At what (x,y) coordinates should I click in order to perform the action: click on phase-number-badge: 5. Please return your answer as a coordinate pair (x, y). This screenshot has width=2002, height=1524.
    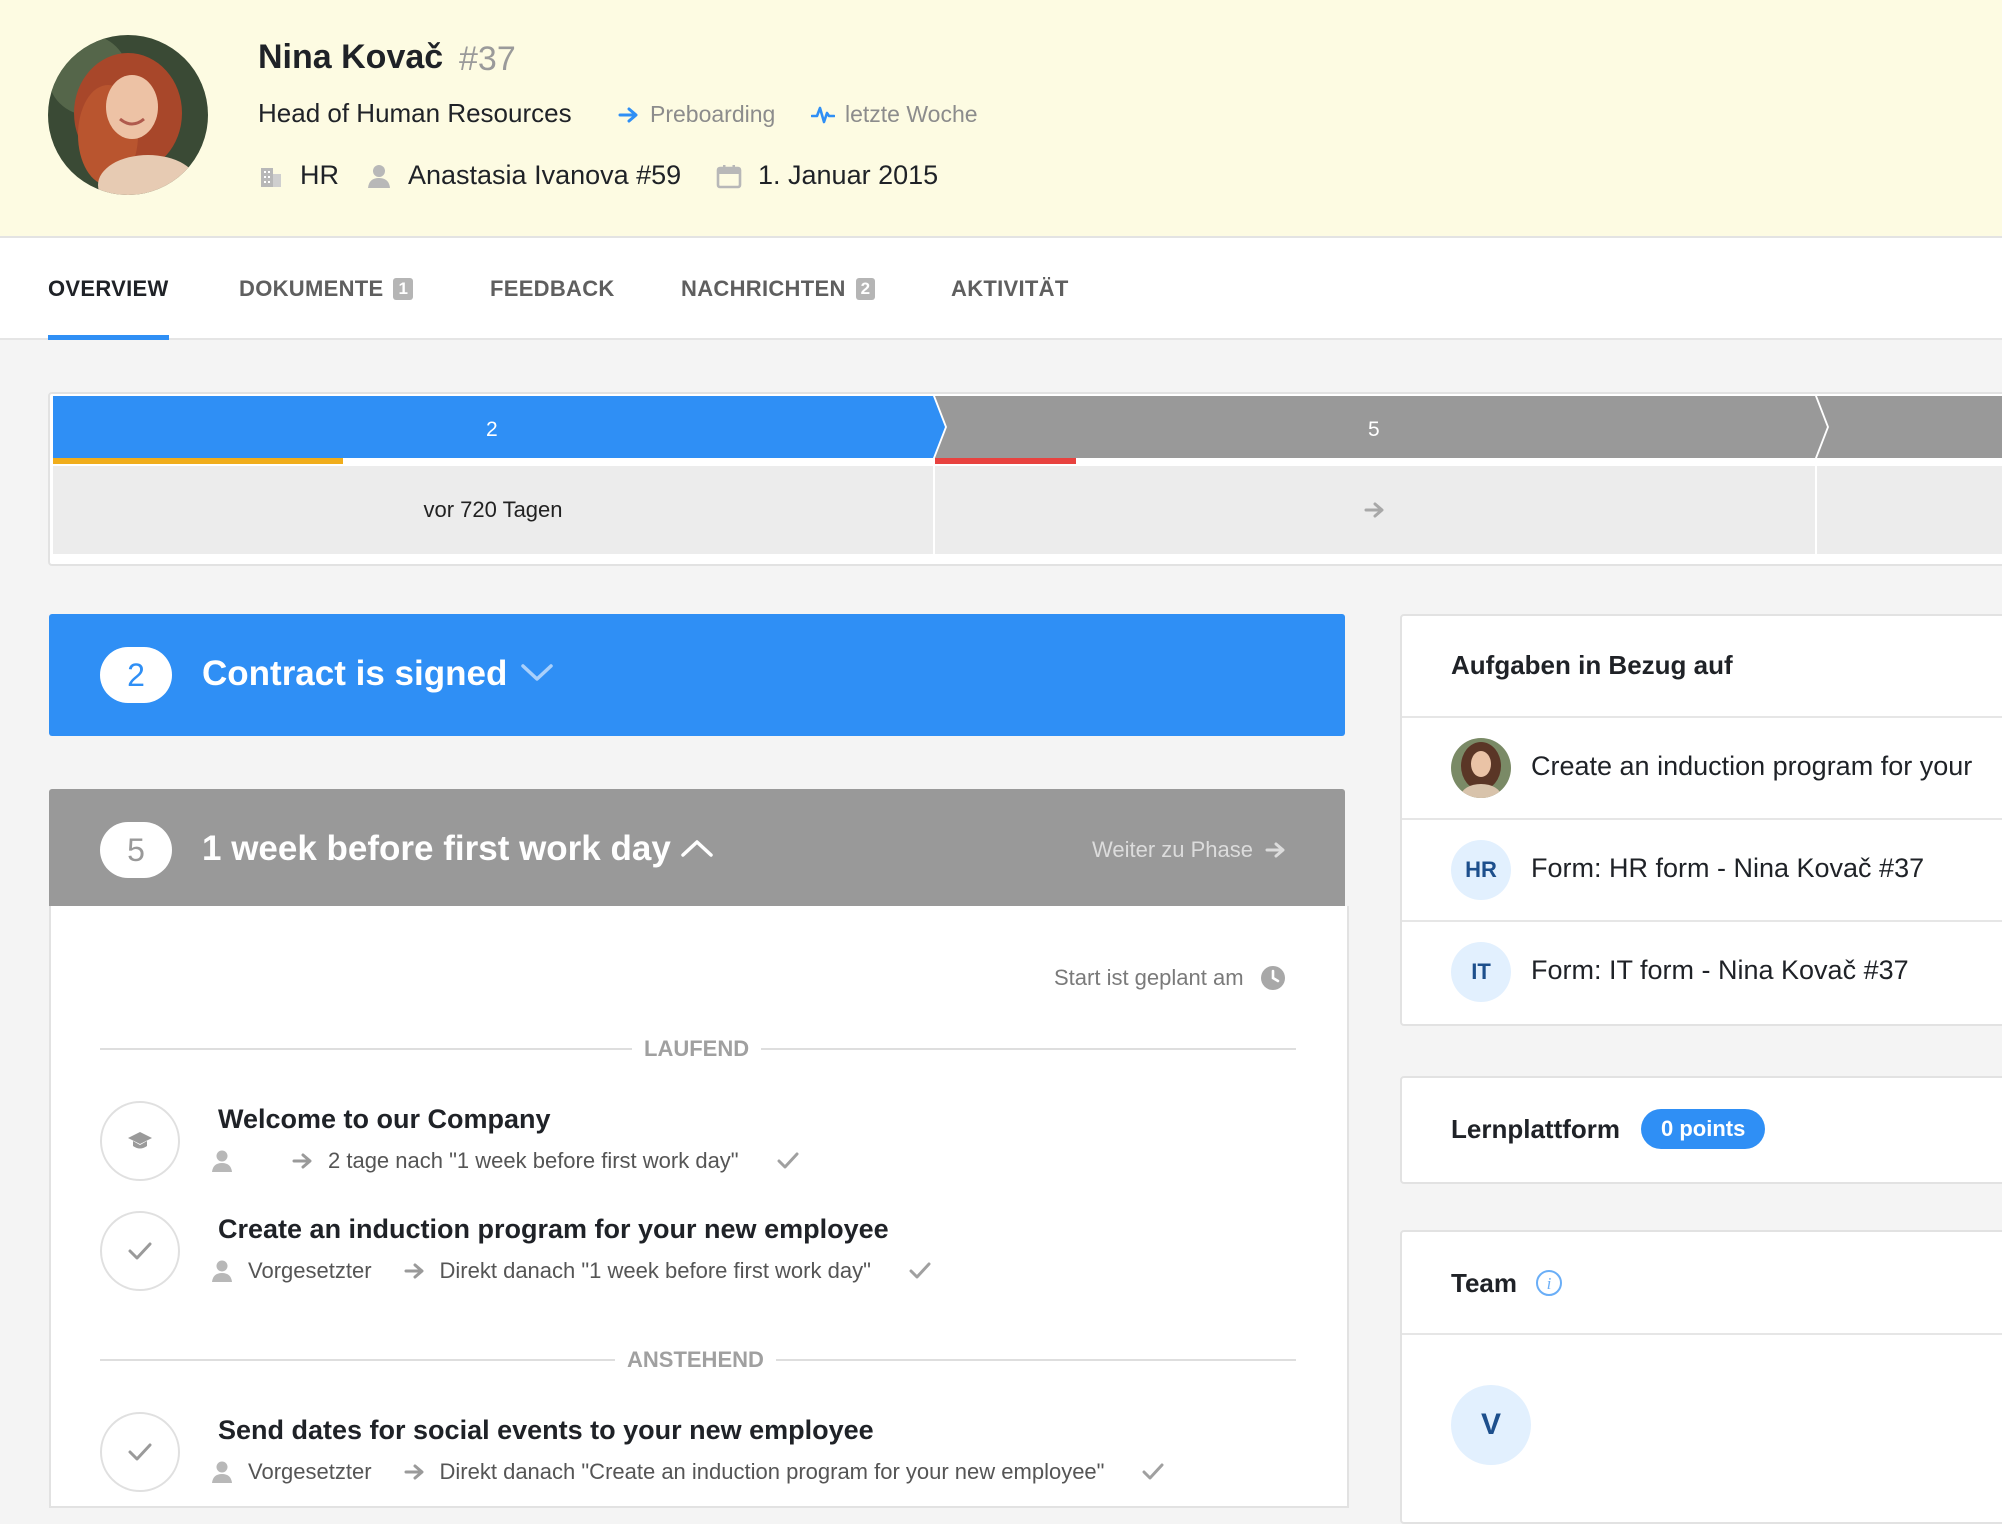
    Looking at the image, I should click on (136, 850).